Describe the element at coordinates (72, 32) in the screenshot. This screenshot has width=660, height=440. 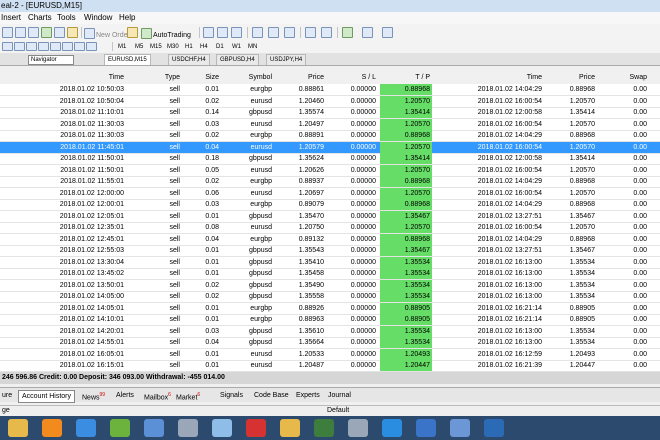
I see `terminal-icon` at that location.